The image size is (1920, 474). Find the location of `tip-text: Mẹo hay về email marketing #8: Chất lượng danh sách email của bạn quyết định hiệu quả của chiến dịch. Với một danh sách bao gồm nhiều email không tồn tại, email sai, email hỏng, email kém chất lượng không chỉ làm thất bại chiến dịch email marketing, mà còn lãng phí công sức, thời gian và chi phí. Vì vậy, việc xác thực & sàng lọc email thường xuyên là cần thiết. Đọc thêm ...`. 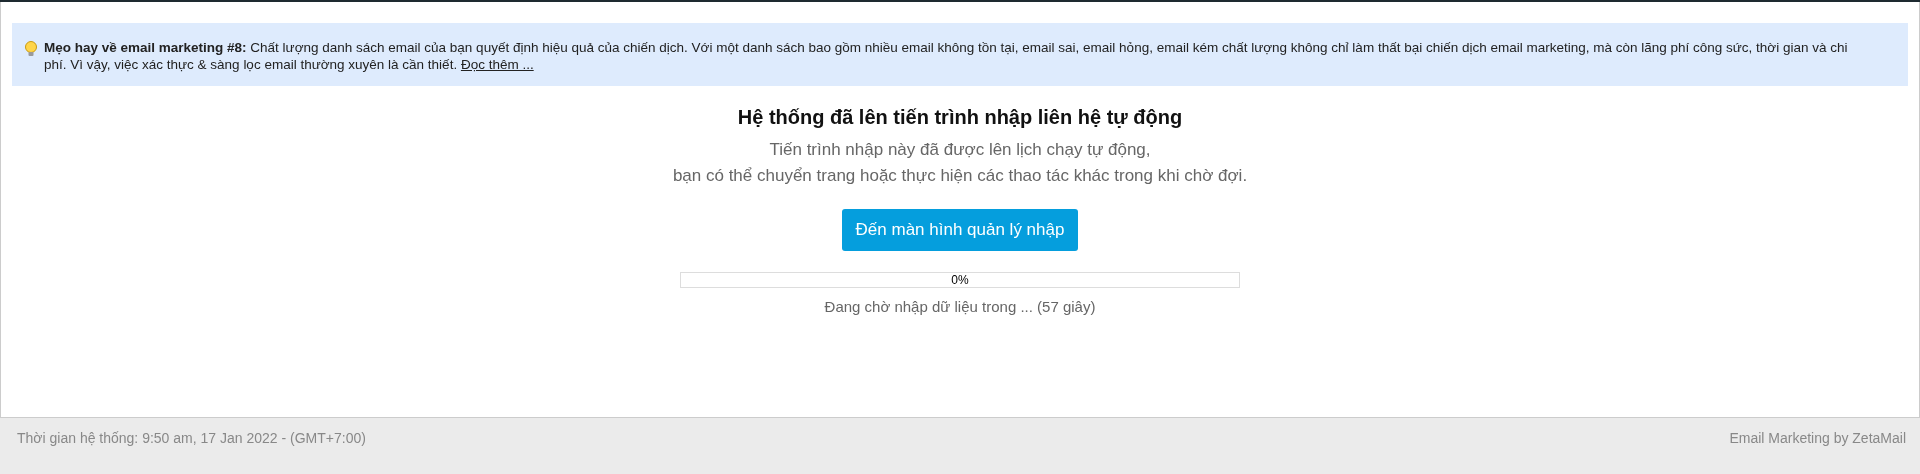

tip-text: Mẹo hay về email marketing #8: Chất lượng danh sách email của bạn quyết định hiệu quả của chiến dịch. Với một danh sách bao gồm nhiều email không tồn tại, email sai, email hỏng, email kém chất lượng không chỉ làm thất bại chiến dịch email marketing, mà còn lãng phí công sức, thời gian và chi phí. Vì vậy, việc xác thực & sàng lọc email thường xuyên là cần thiết. Đọc thêm ... is located at coordinates (946, 56).